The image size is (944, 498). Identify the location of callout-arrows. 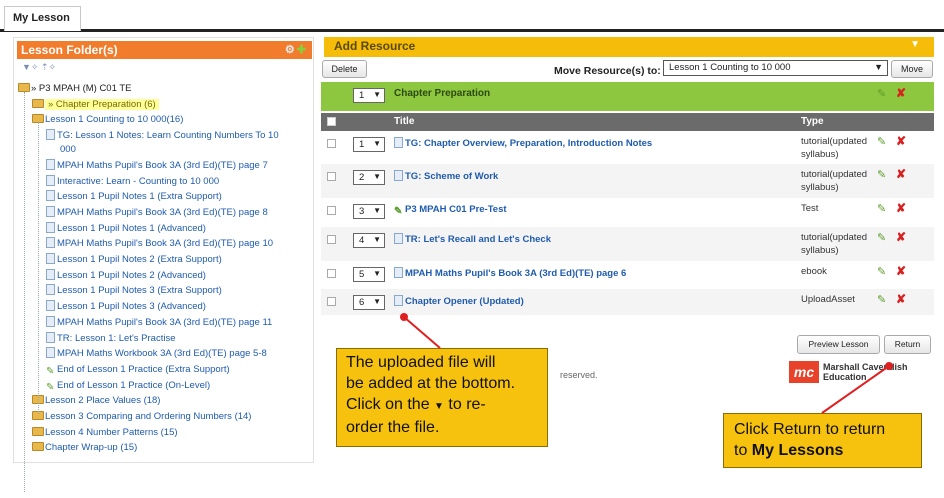
(646, 363).